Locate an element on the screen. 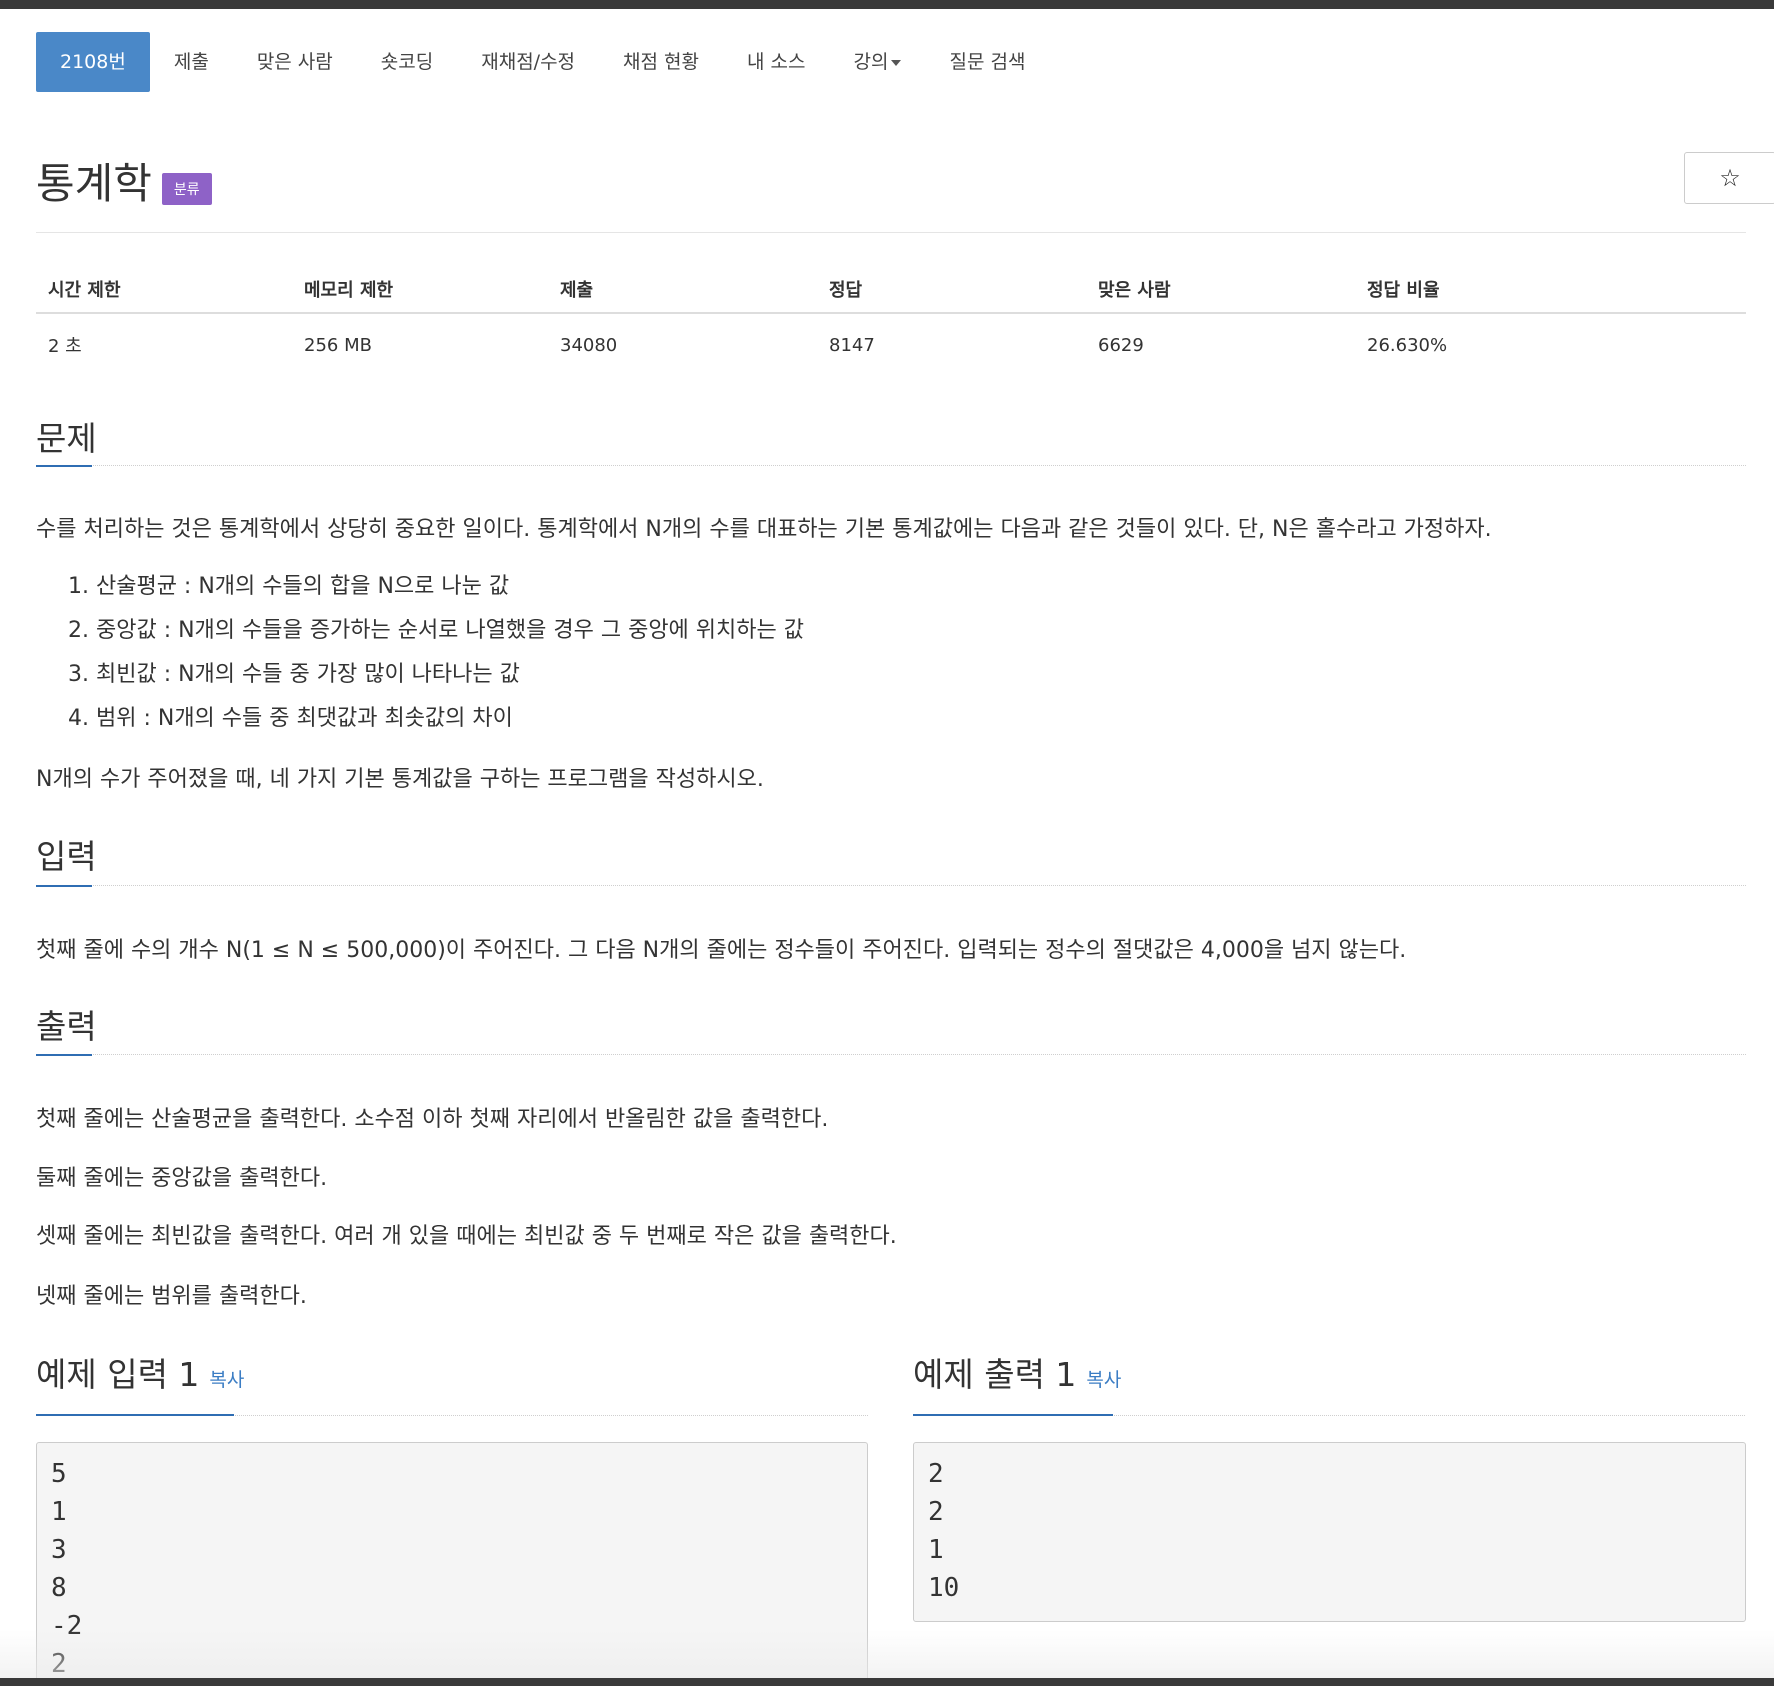 This screenshot has width=1774, height=1686. table-header-row: 시간 제한 메모리 제한 제출 정답 맞은 사람 정답 비율 is located at coordinates (891, 291).